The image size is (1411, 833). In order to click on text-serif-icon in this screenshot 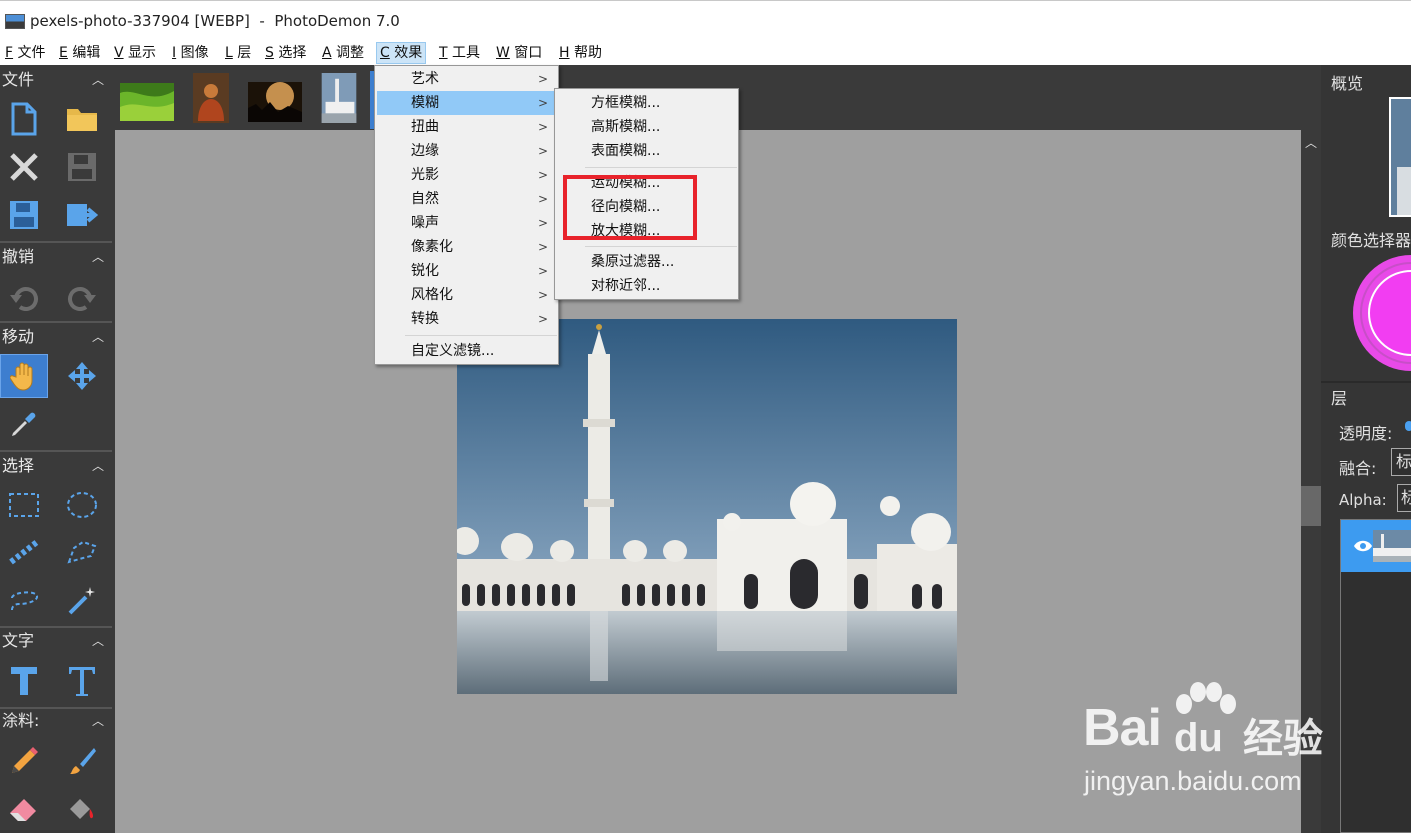, I will do `click(82, 681)`.